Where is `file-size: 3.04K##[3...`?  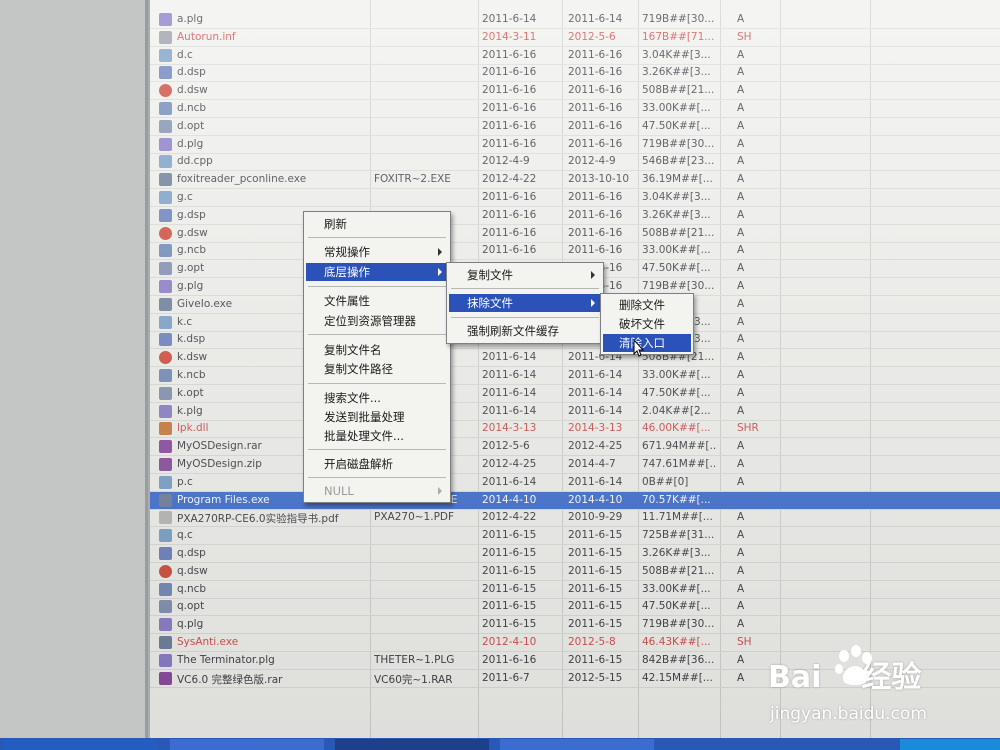
file-size: 3.04K##[3... is located at coordinates (676, 54).